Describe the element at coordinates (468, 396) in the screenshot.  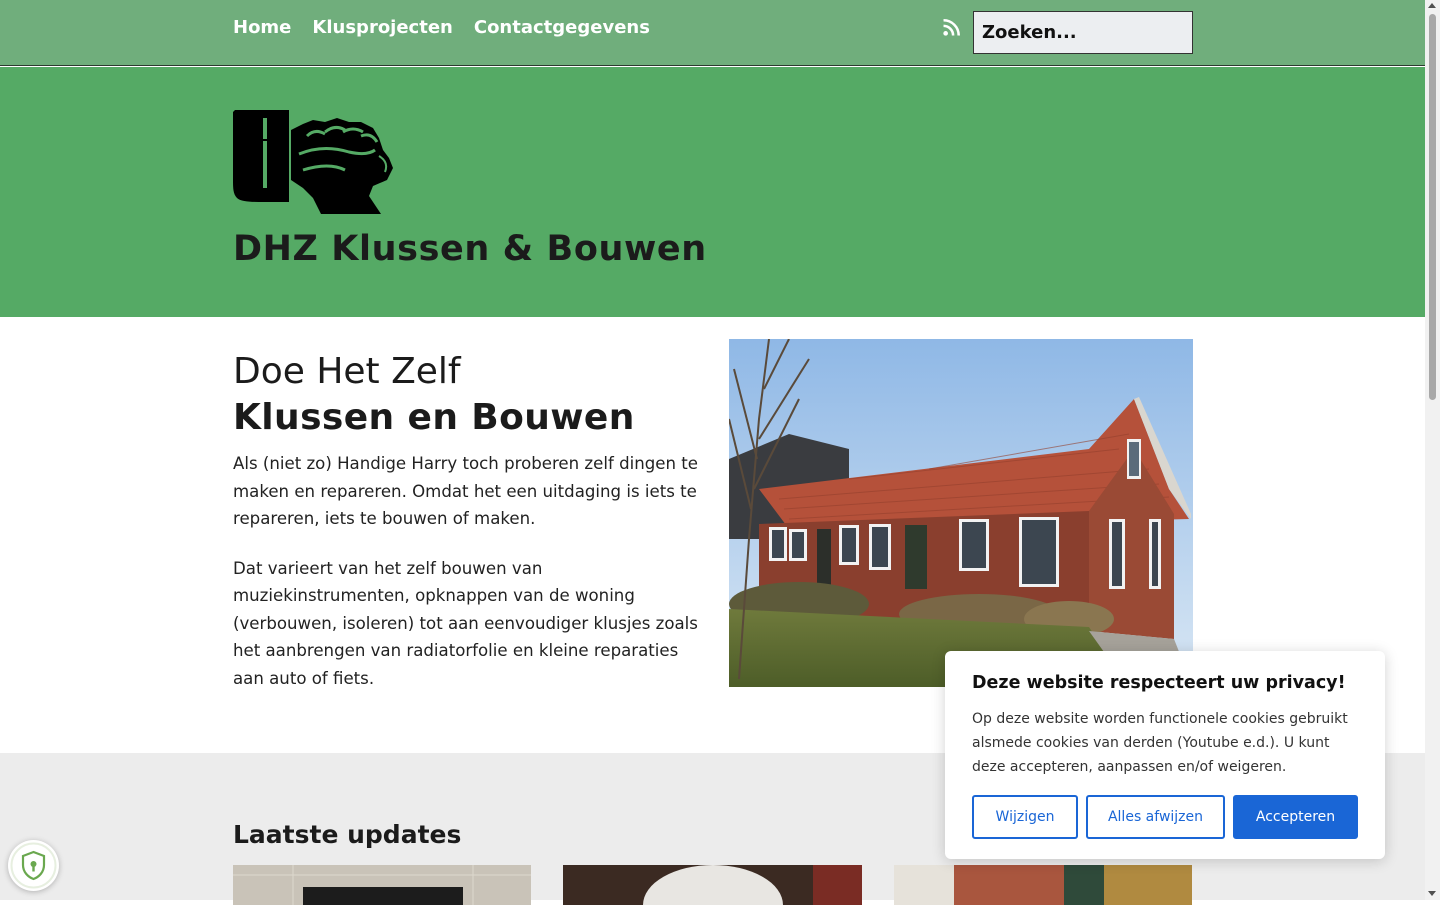
I see `page-title: Doe Het Zelf Klussen en Bouwen` at that location.